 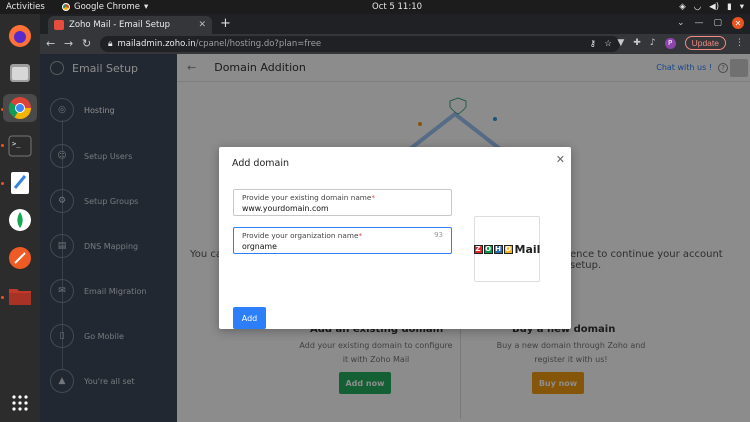 What do you see at coordinates (438, 235) in the screenshot?
I see `char-count: 93` at bounding box center [438, 235].